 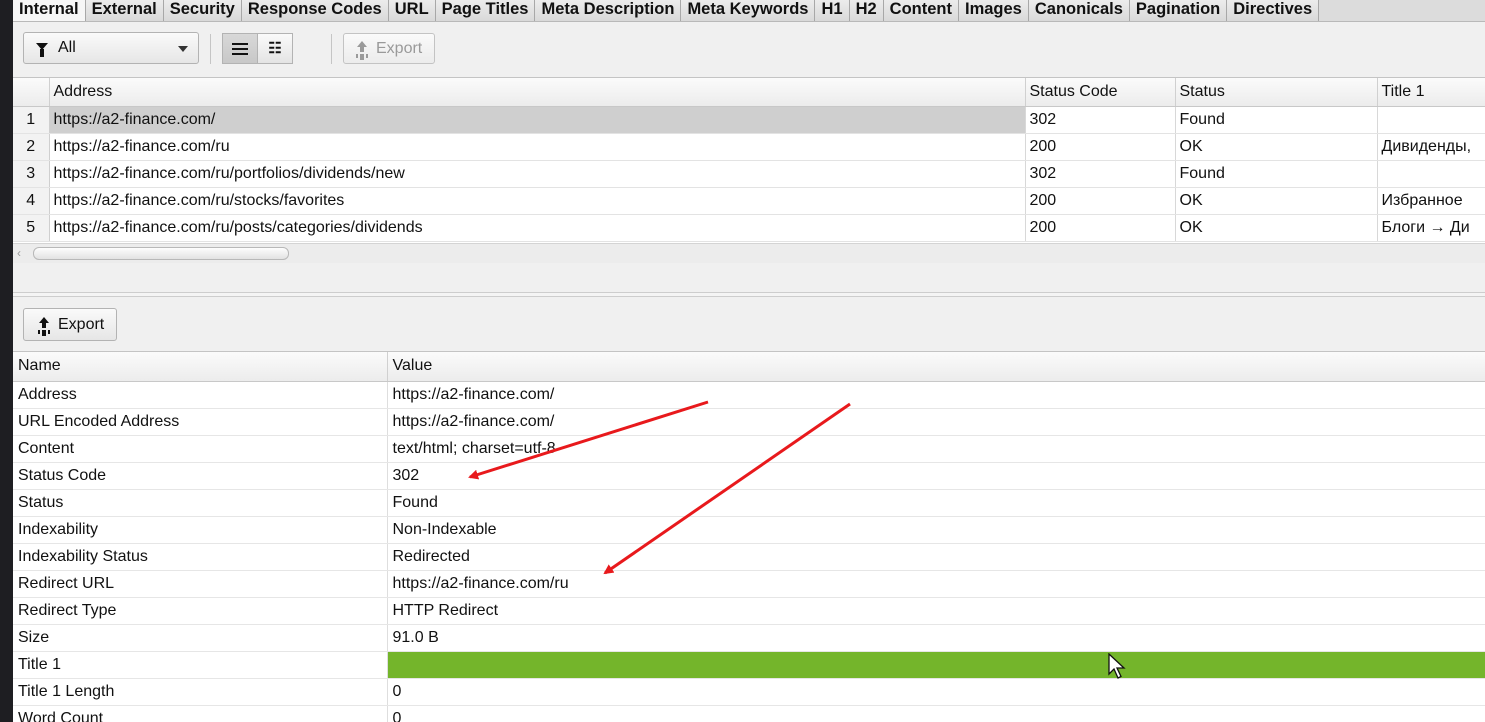 I want to click on column-header-value: Value, so click(x=936, y=367).